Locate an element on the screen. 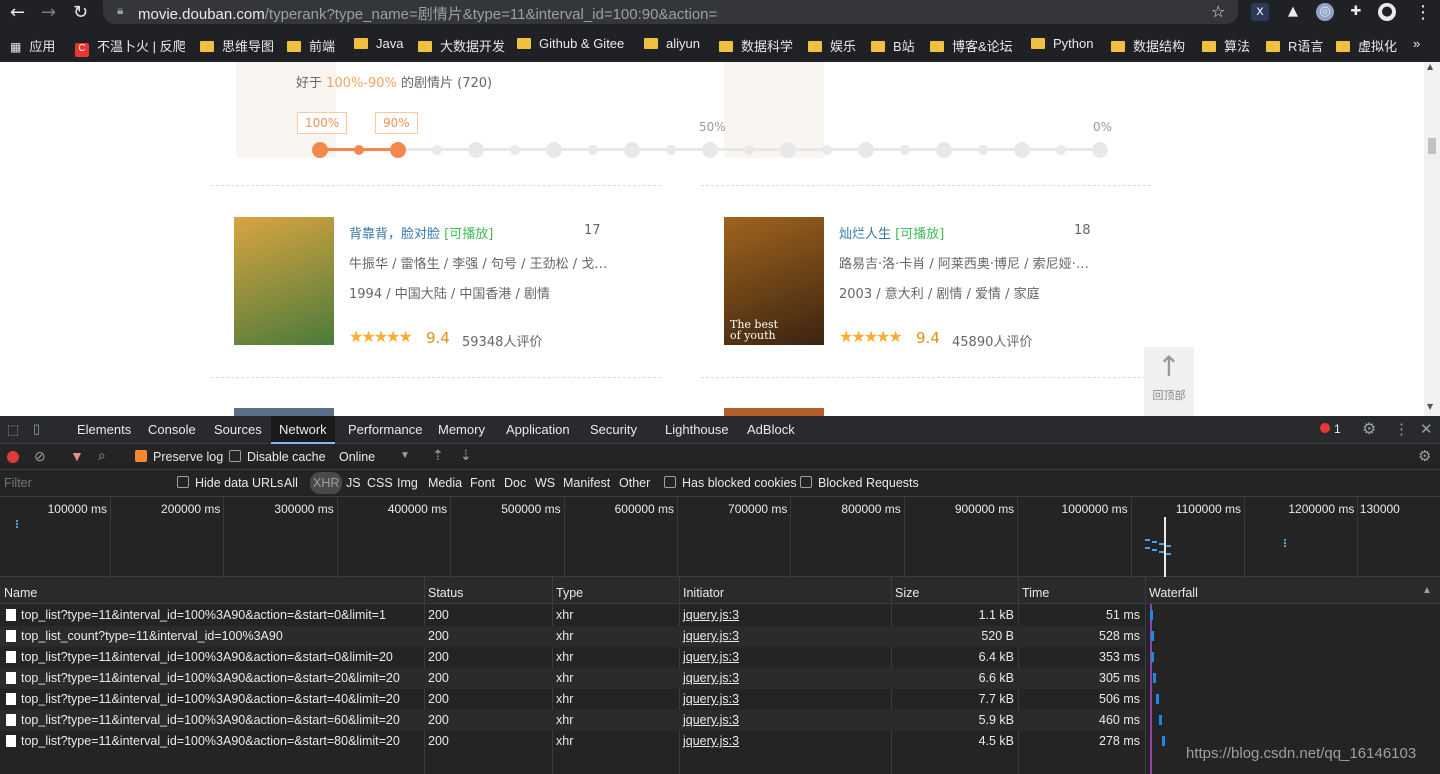  bookmark-8: 数据科学 is located at coordinates (756, 45).